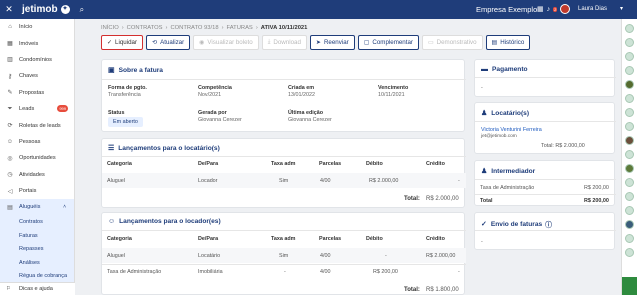 Image resolution: width=637 pixels, height=295 pixels. What do you see at coordinates (226, 42) in the screenshot?
I see `visualizar-boleto-button: ◉ Visualizar boleto` at bounding box center [226, 42].